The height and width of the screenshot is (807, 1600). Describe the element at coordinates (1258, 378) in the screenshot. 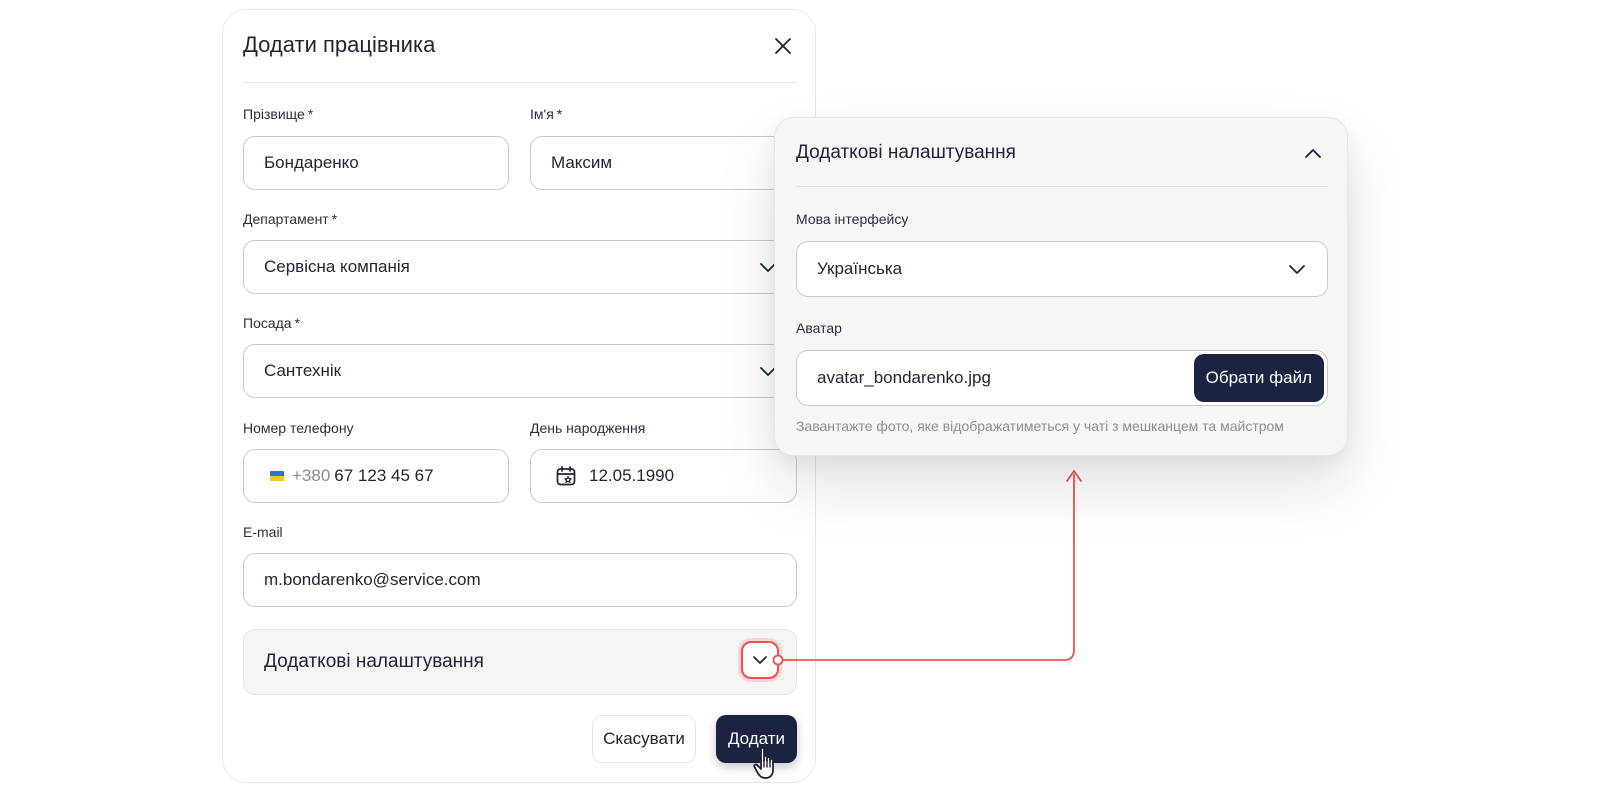

I see `choose-file-button: Обрати файл` at that location.